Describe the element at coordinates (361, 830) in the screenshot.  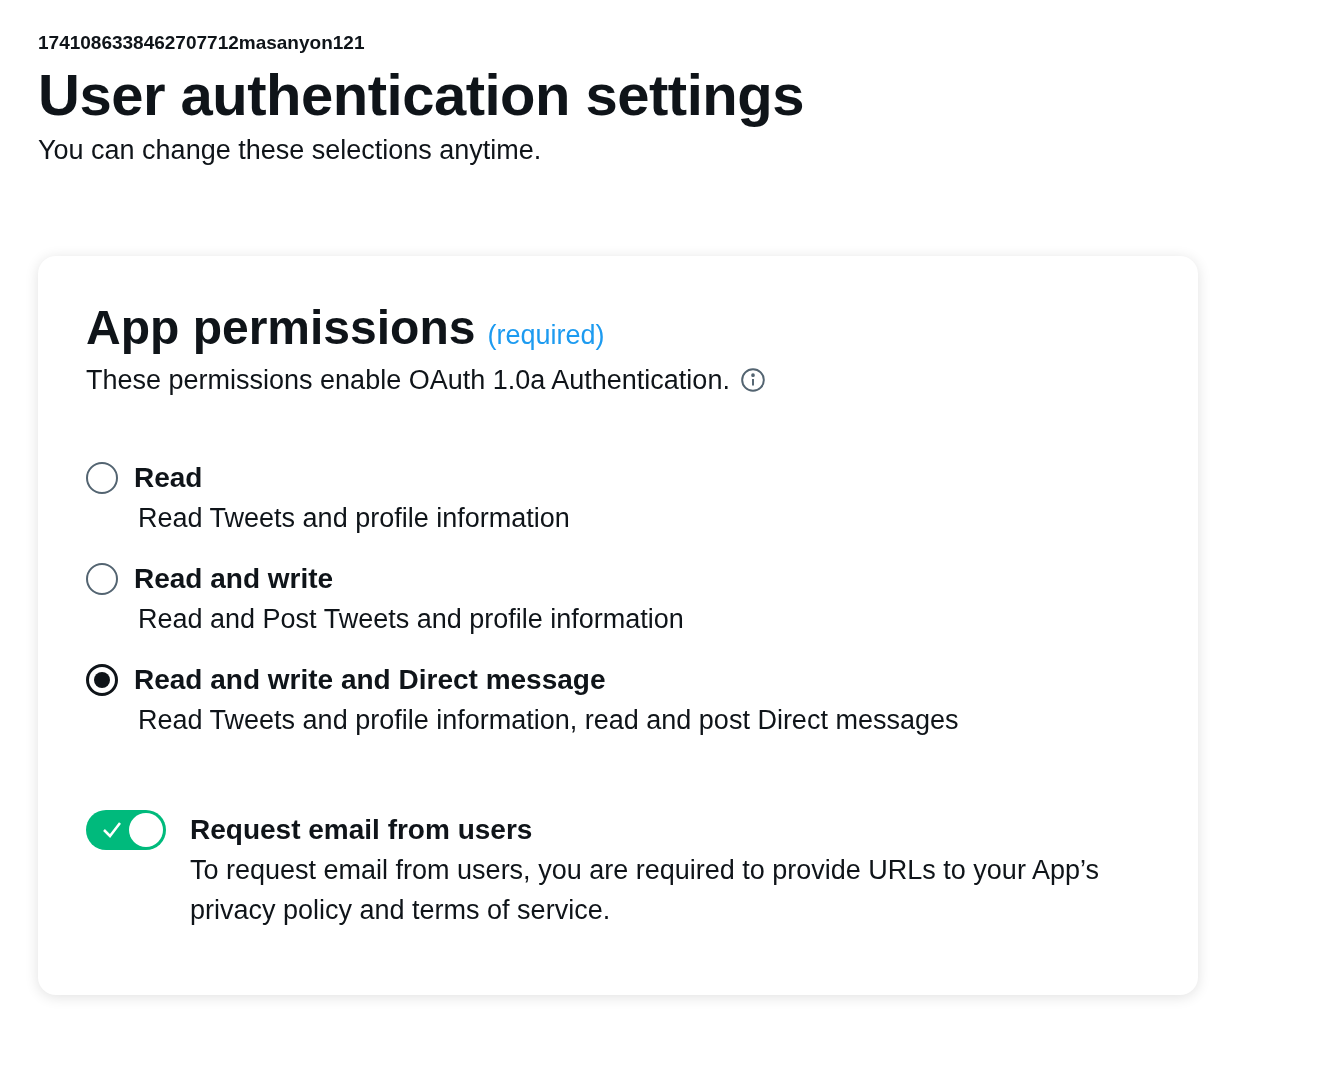
I see `toggle-label: Request email from users` at that location.